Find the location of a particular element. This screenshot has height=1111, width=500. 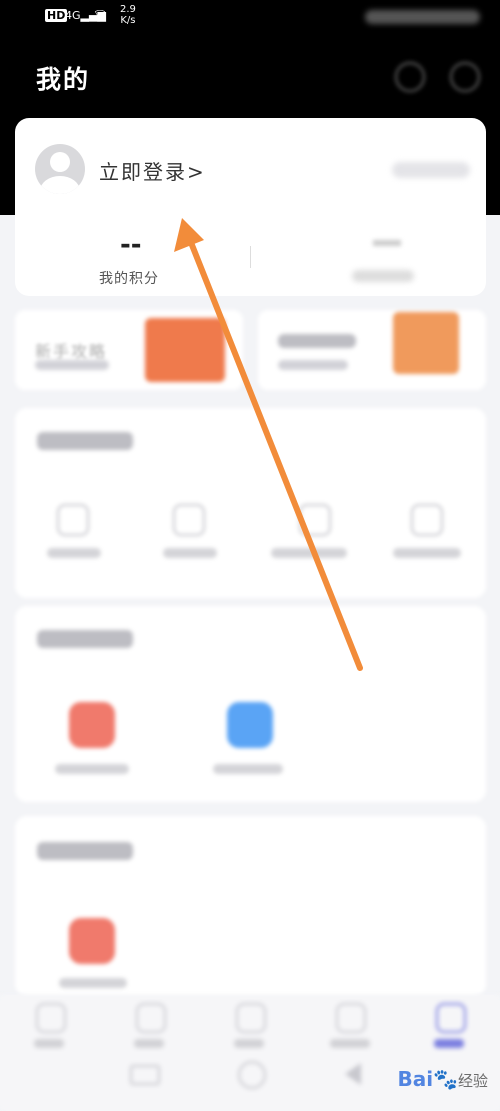

arrow-head is located at coordinates (189, 235).